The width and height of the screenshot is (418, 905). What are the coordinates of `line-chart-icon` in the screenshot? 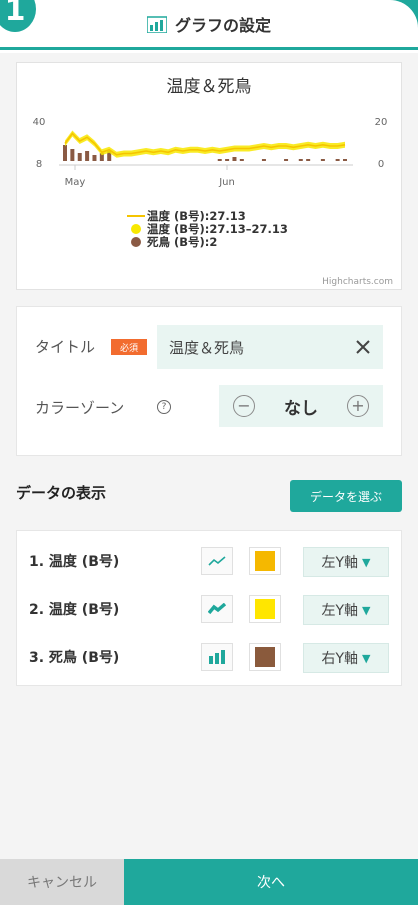 It's located at (217, 561).